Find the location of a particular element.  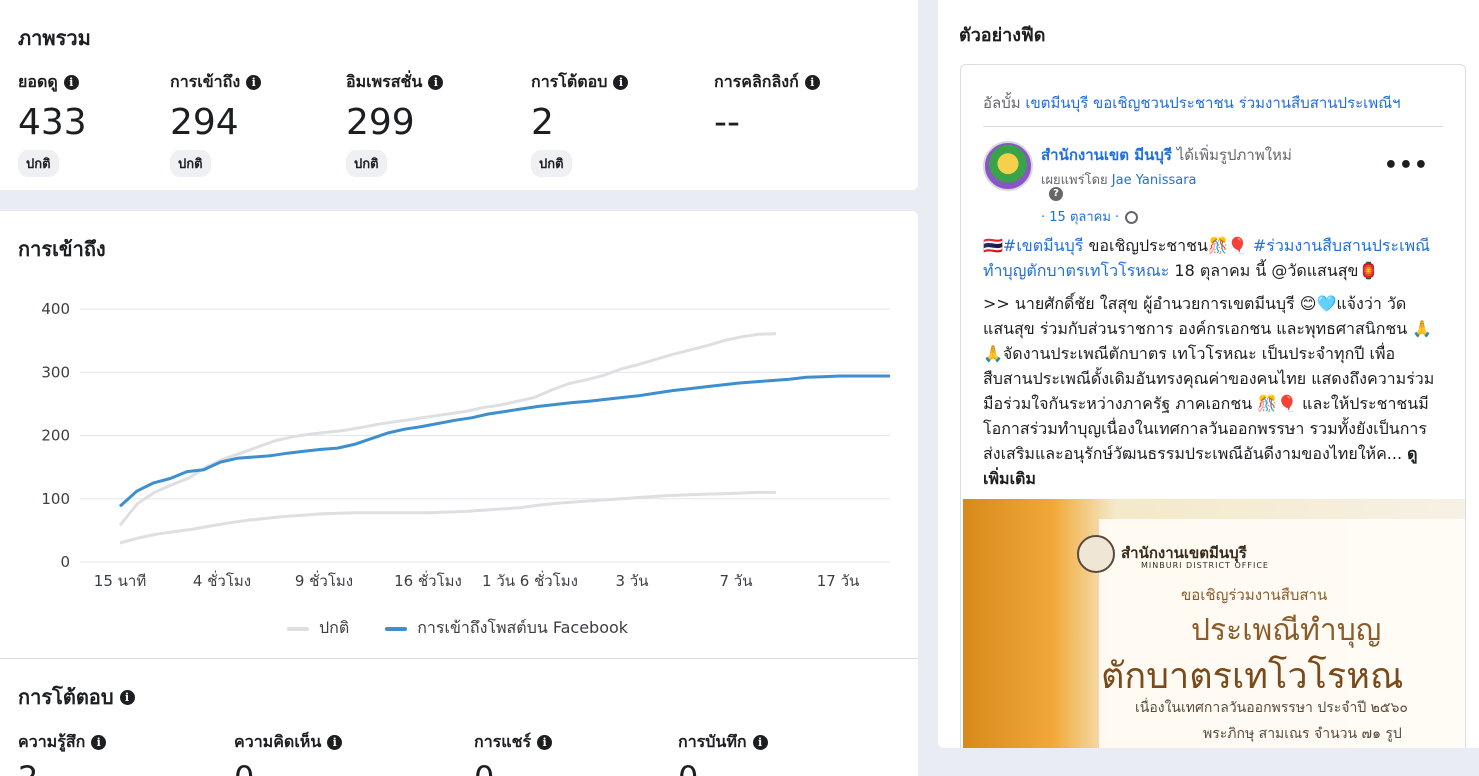

y-tick-label: 0 is located at coordinates (65, 562).